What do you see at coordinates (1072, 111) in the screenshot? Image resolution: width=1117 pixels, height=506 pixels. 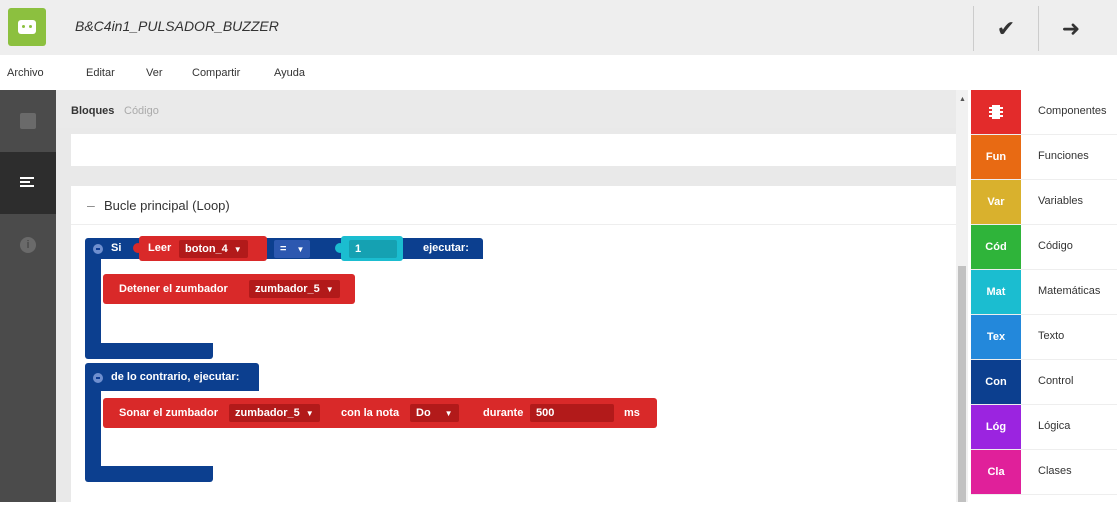 I see `category-label: Componentes` at bounding box center [1072, 111].